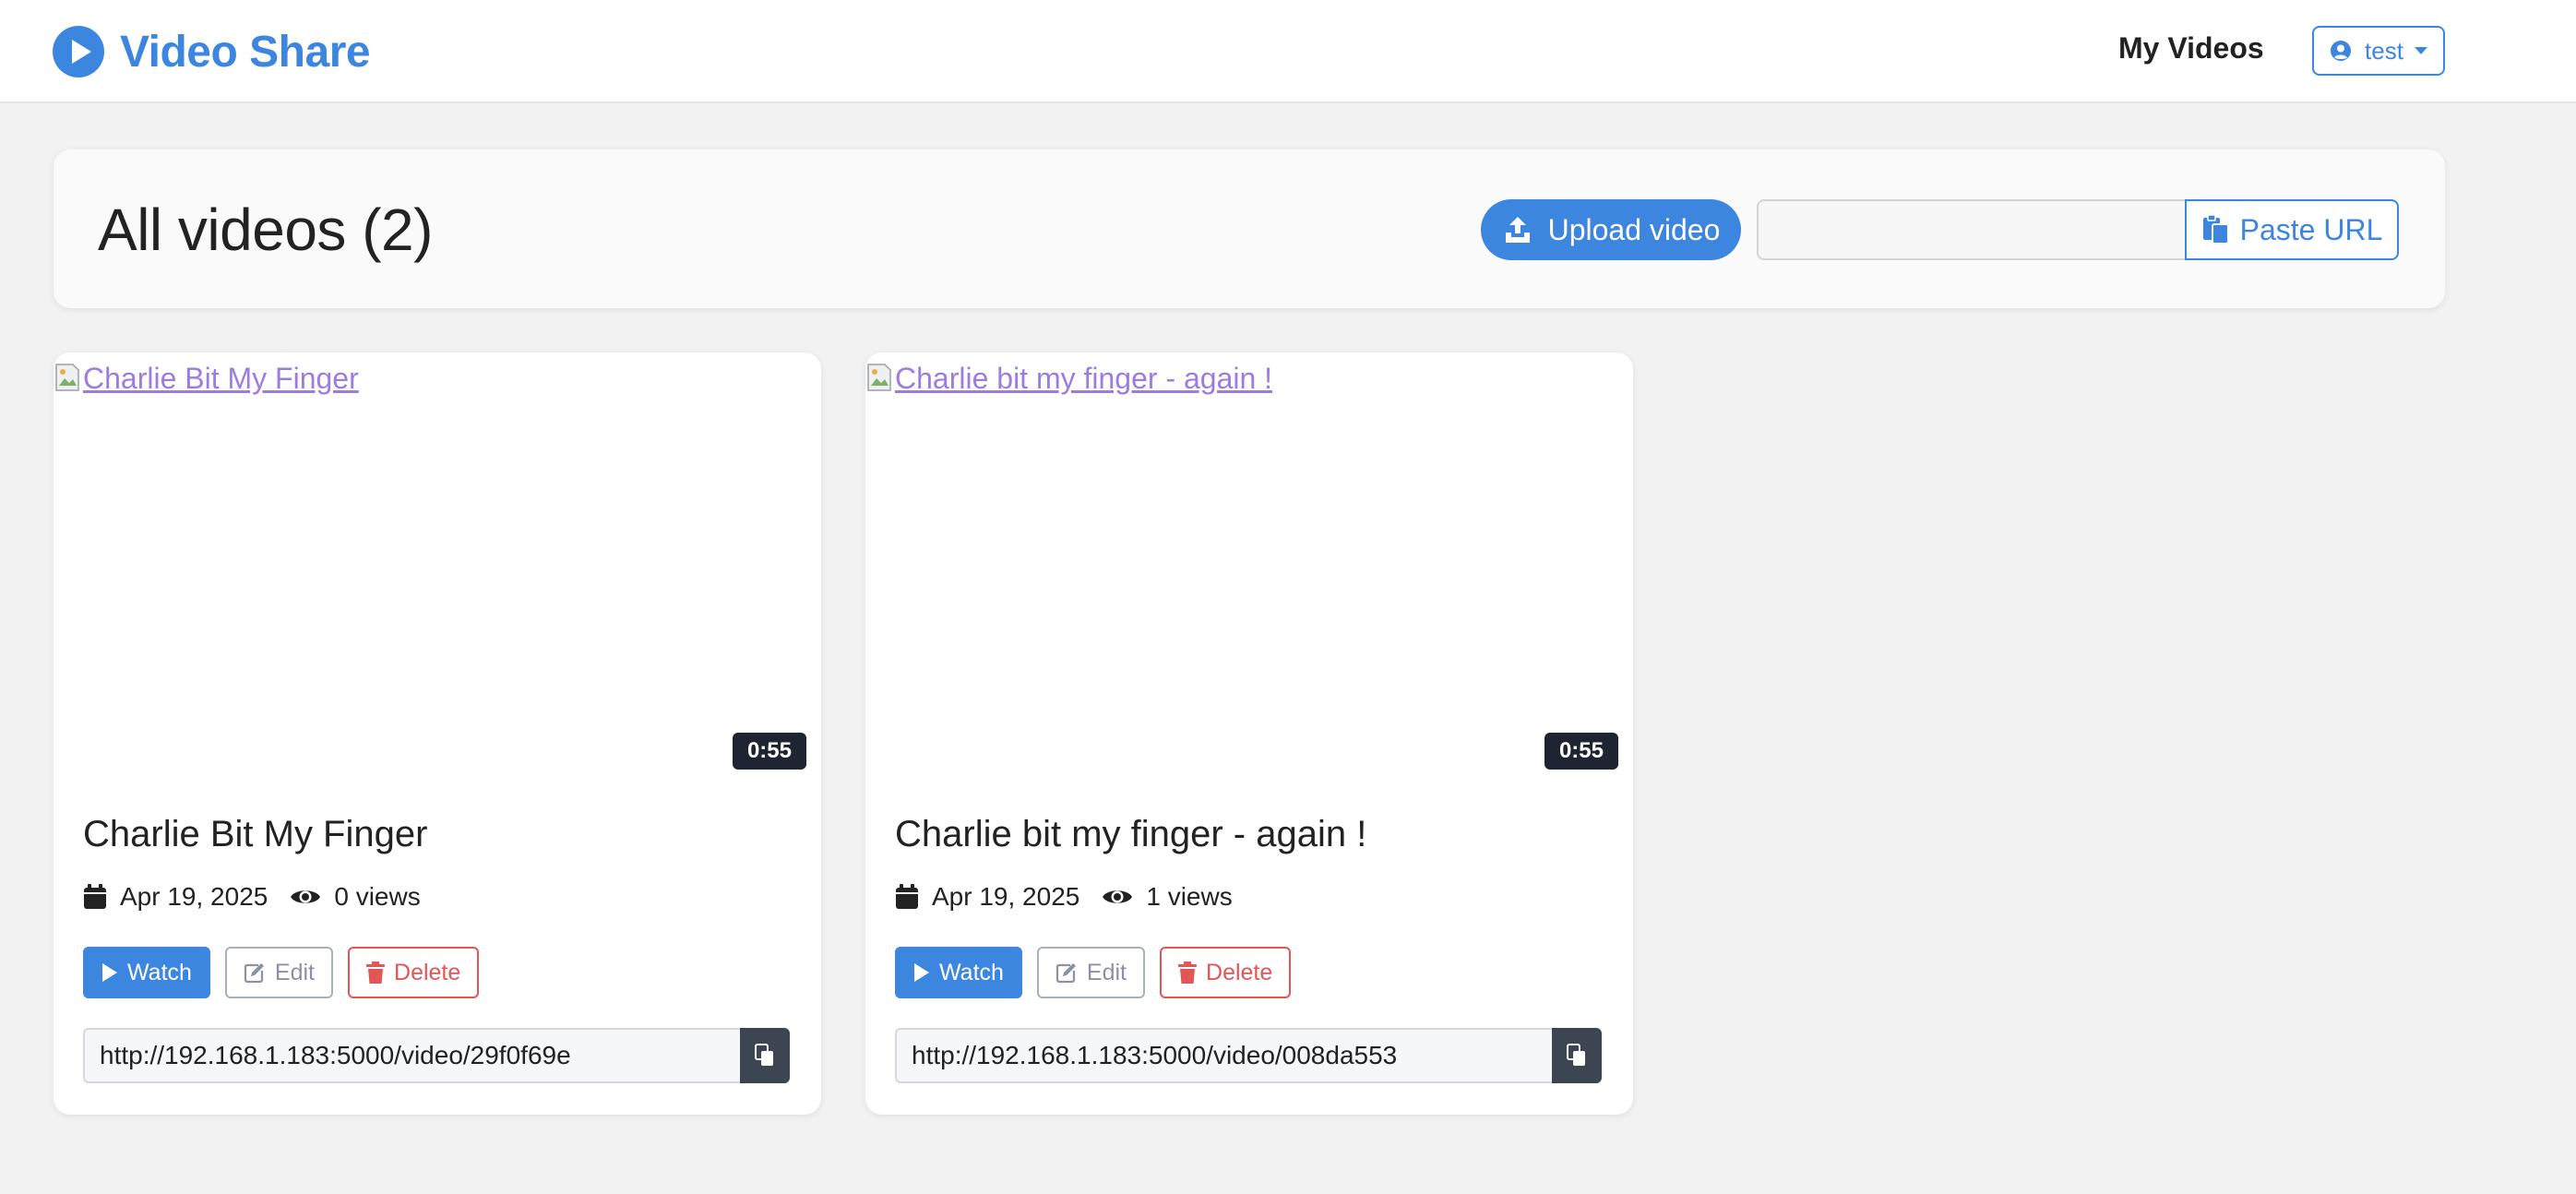 This screenshot has height=1194, width=2576. I want to click on page-title: All videos (2), so click(265, 230).